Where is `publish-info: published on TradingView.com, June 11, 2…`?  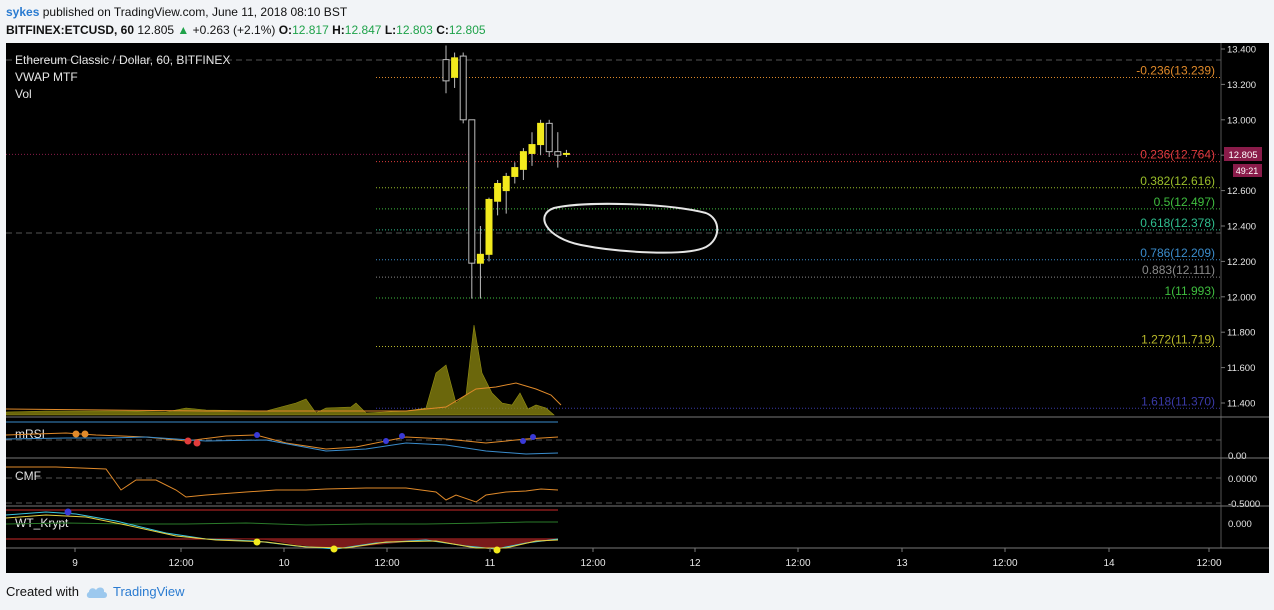 publish-info: published on TradingView.com, June 11, 2… is located at coordinates (195, 12).